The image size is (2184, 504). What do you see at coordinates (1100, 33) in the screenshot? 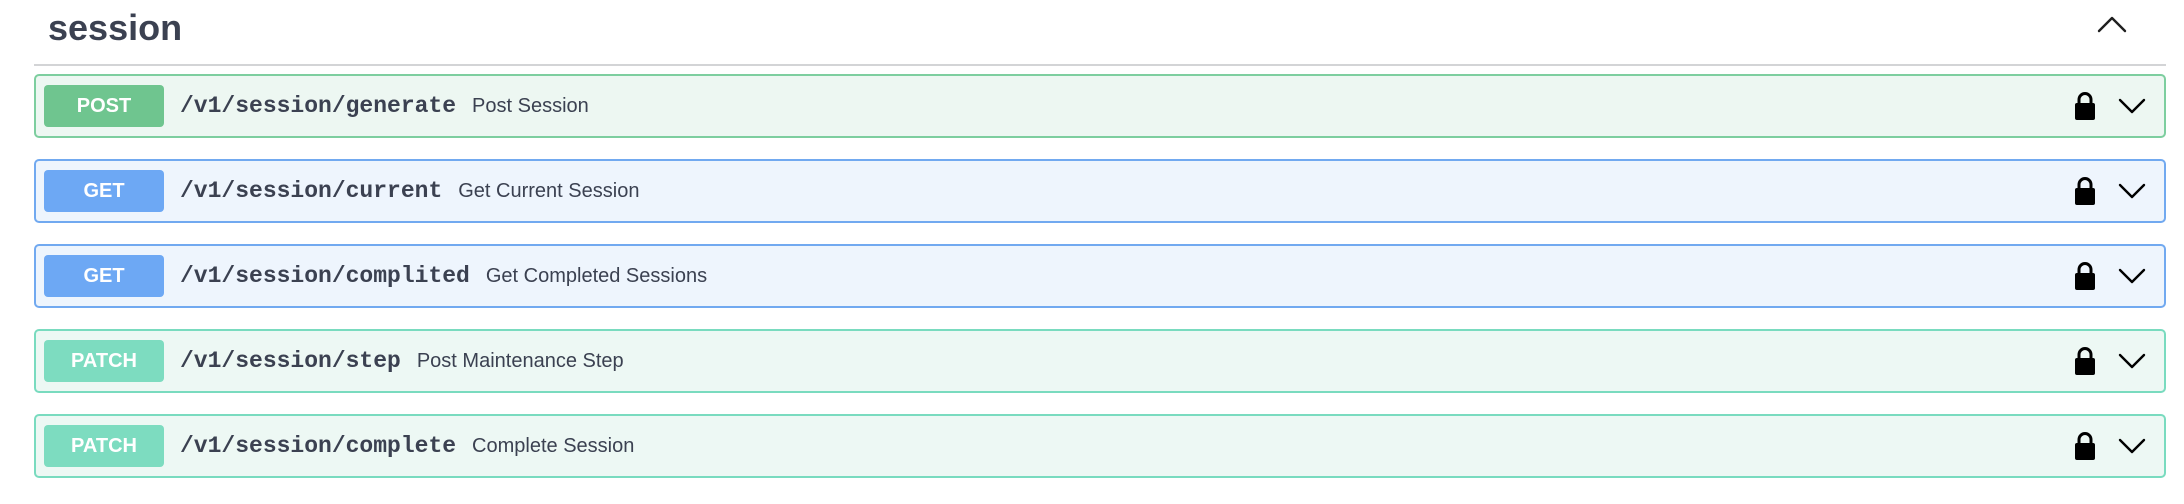
I see `section-header-session: session` at bounding box center [1100, 33].